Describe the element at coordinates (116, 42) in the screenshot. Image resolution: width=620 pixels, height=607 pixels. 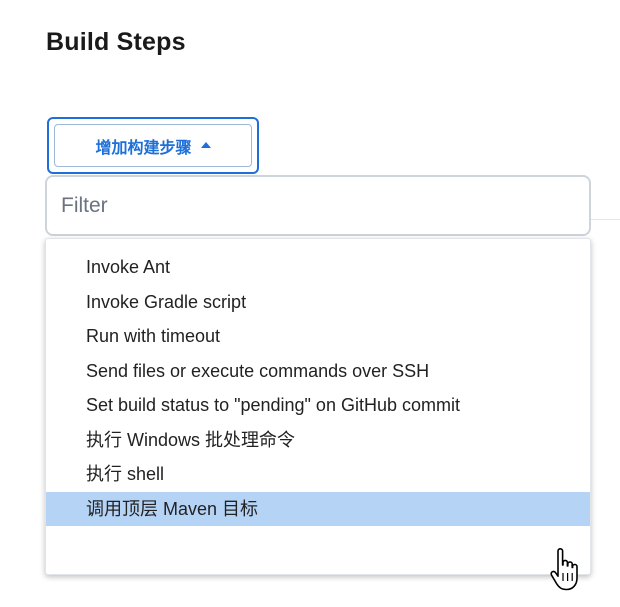
I see `section-title: Build Steps` at that location.